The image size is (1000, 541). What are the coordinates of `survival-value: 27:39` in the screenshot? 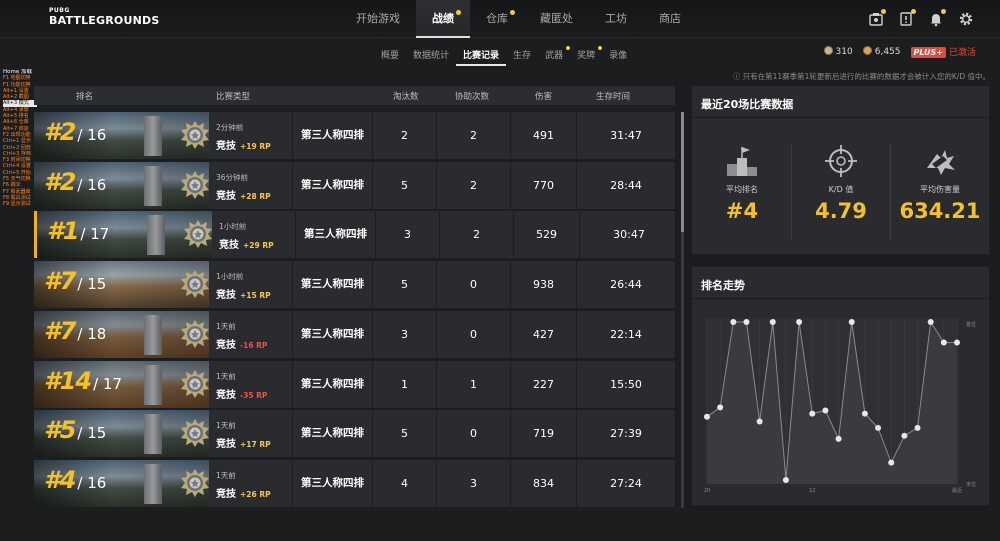 It's located at (625, 434).